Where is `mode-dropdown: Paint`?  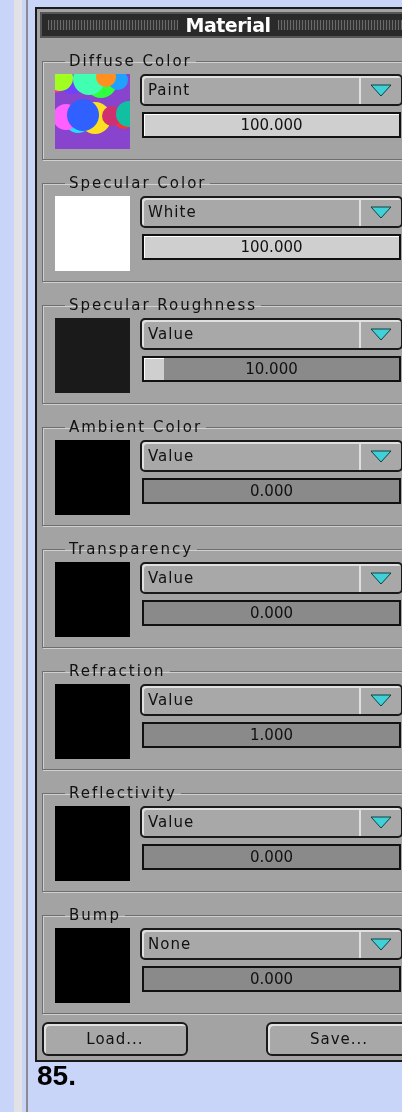
mode-dropdown: Paint is located at coordinates (271, 90).